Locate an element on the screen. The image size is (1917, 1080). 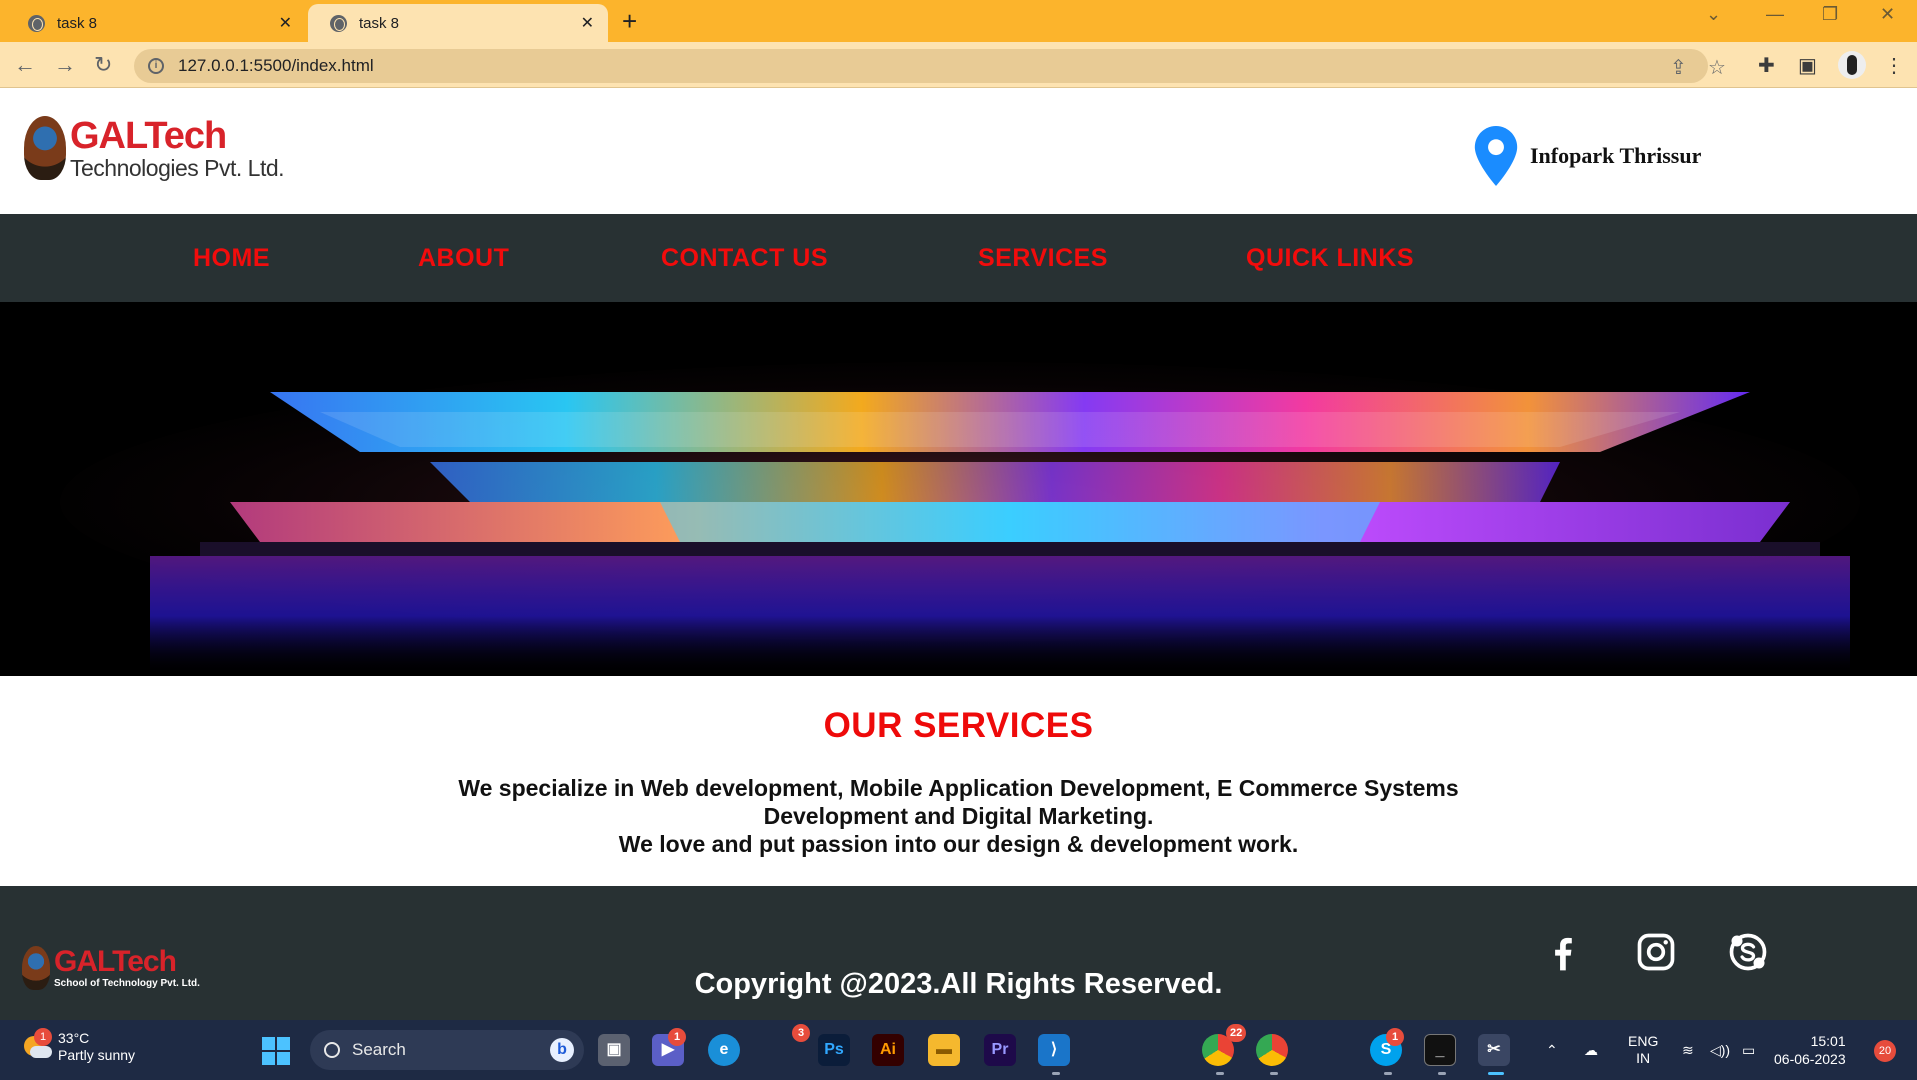
services-title: OUR SERVICES is located at coordinates (958, 725).